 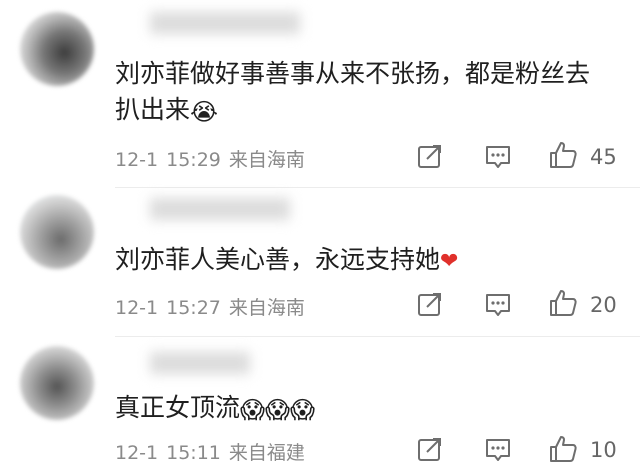 What do you see at coordinates (266, 453) in the screenshot?
I see `comment-location: 来自福建` at bounding box center [266, 453].